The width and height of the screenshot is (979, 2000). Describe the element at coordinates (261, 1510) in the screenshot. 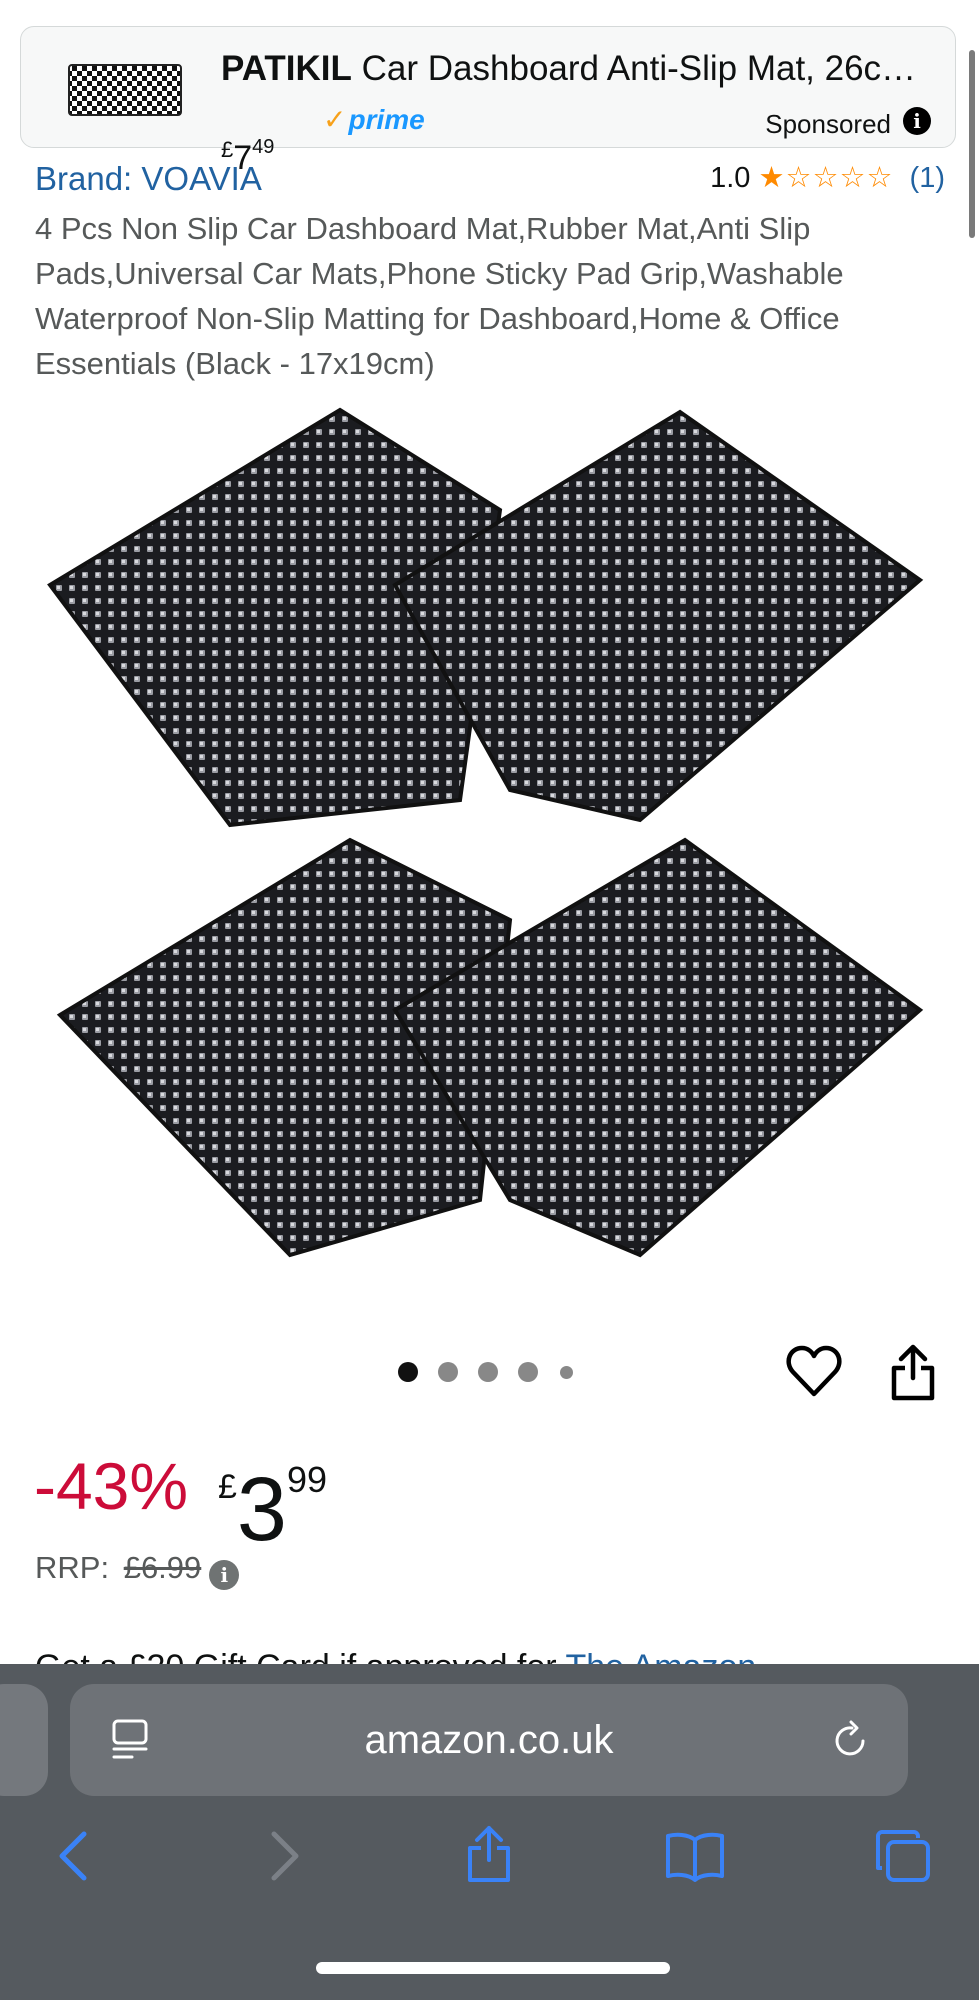

I see `price-whole: 3` at that location.